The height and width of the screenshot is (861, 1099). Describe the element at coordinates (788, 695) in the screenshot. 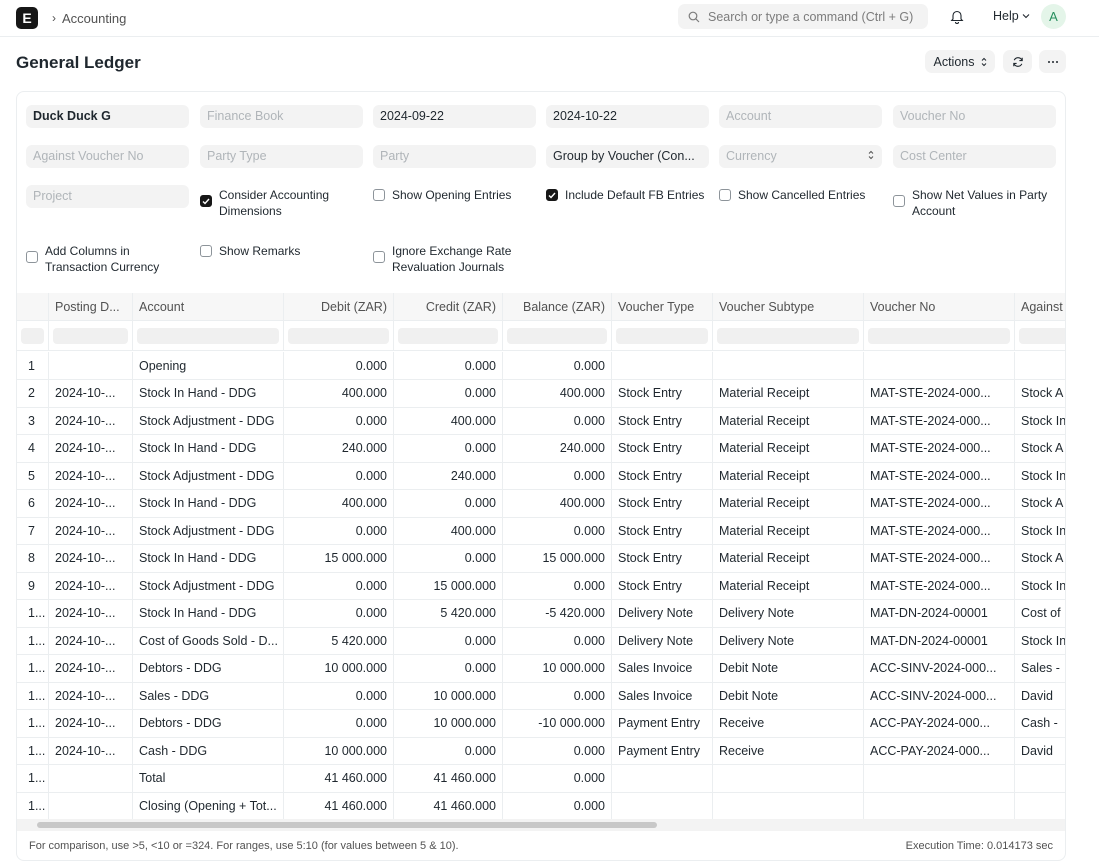

I see `cell-vsub: Debit Note` at that location.